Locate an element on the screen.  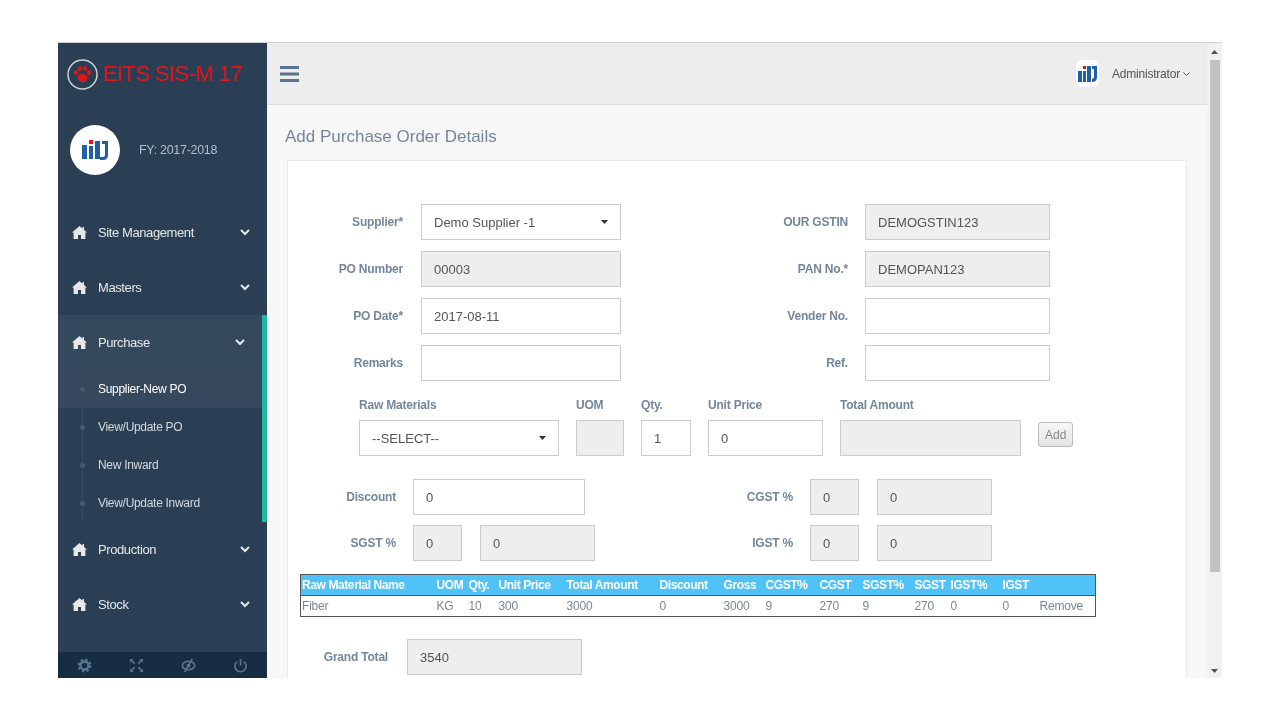
menu-item: Purchase is located at coordinates (162, 342).